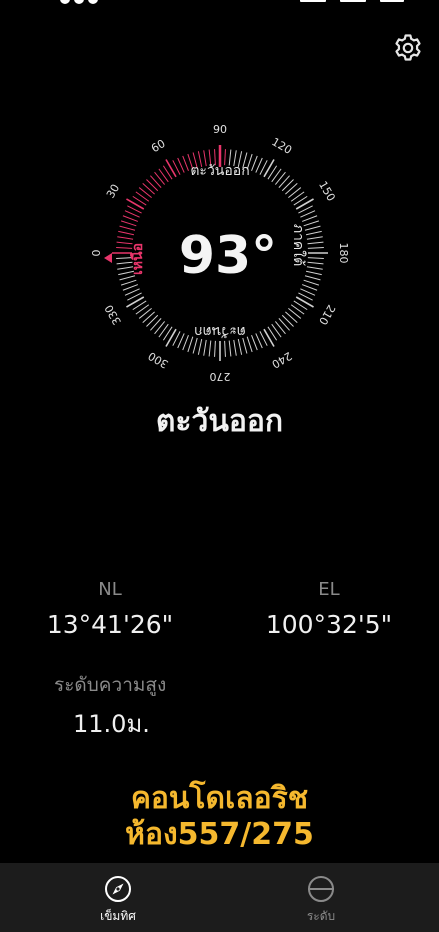 Image resolution: width=439 pixels, height=932 pixels. I want to click on battery-icon, so click(392, 1).